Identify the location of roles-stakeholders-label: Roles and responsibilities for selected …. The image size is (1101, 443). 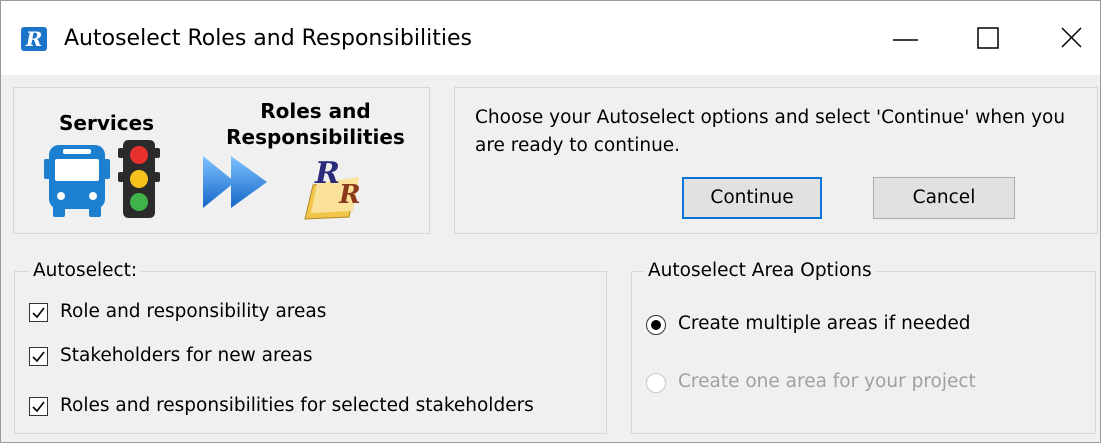
(297, 406).